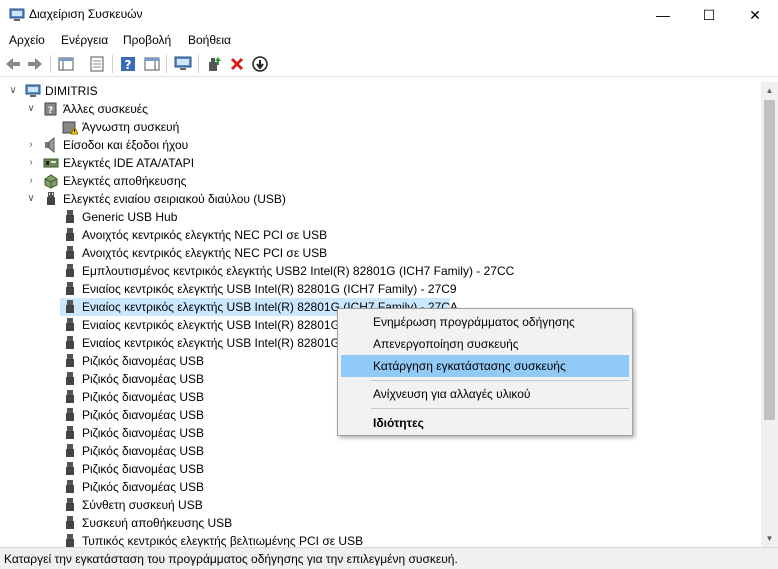 This screenshot has height=569, width=778. I want to click on tree-label: Είσοδοι και έξοδοι ήχου, so click(126, 145).